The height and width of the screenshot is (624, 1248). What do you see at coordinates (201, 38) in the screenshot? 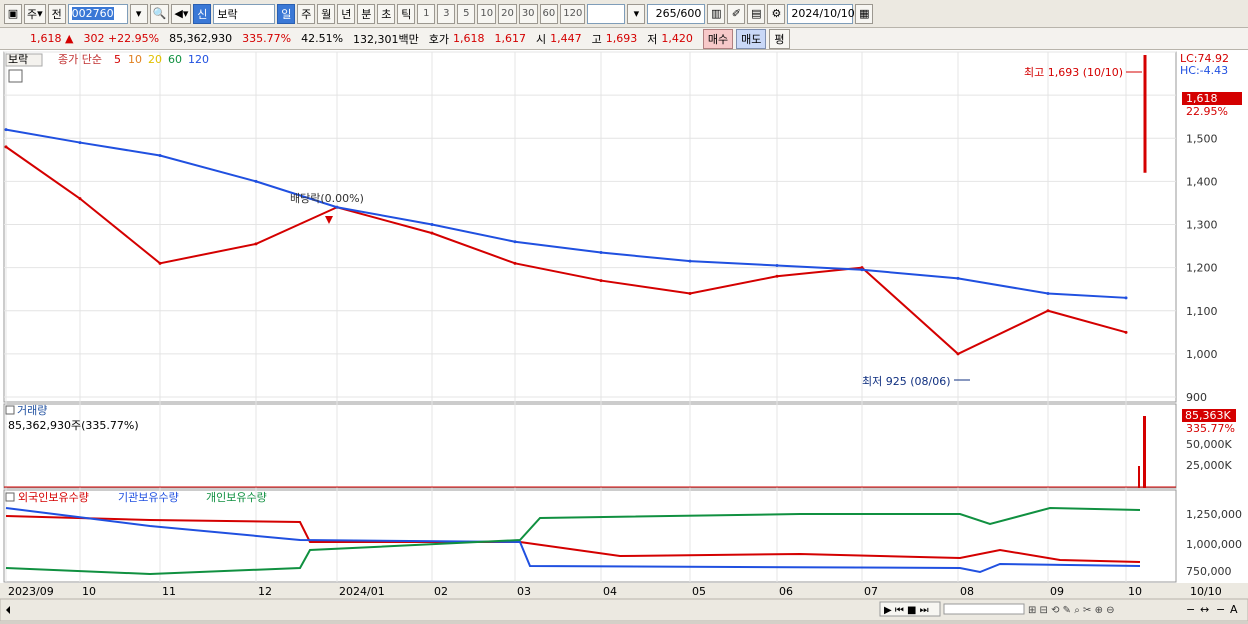
I see `volume-value: 85,362,930` at bounding box center [201, 38].